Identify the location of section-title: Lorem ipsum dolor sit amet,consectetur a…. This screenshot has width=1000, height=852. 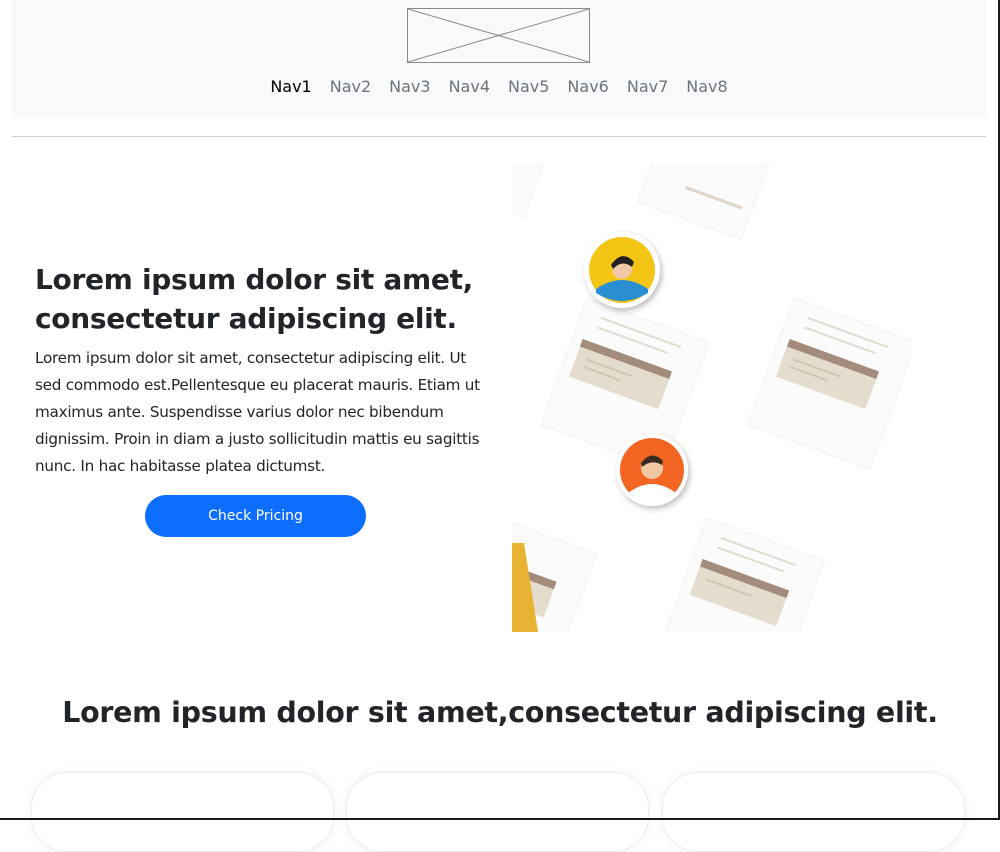
(500, 712).